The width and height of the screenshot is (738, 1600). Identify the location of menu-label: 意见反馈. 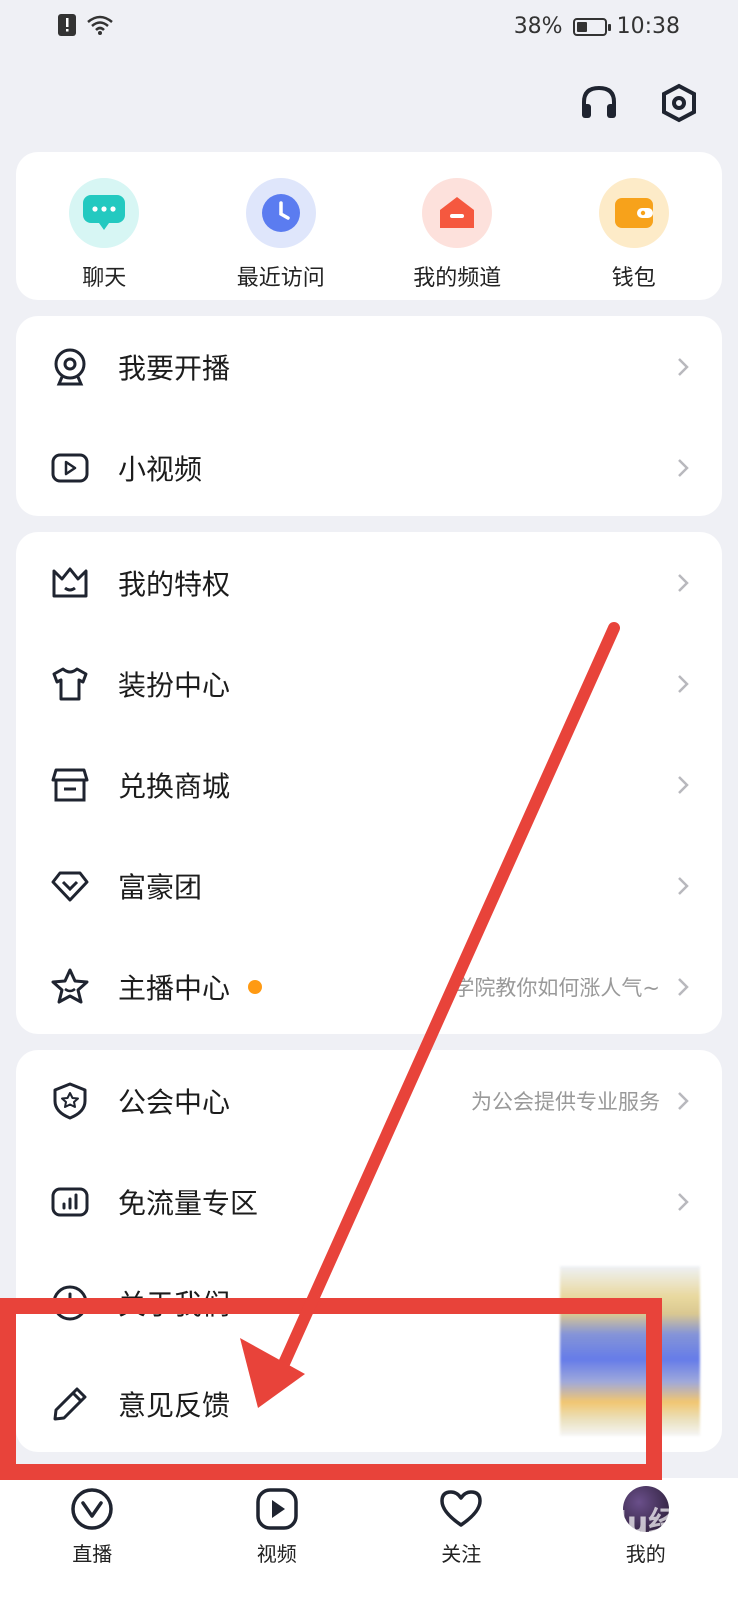
(174, 1405).